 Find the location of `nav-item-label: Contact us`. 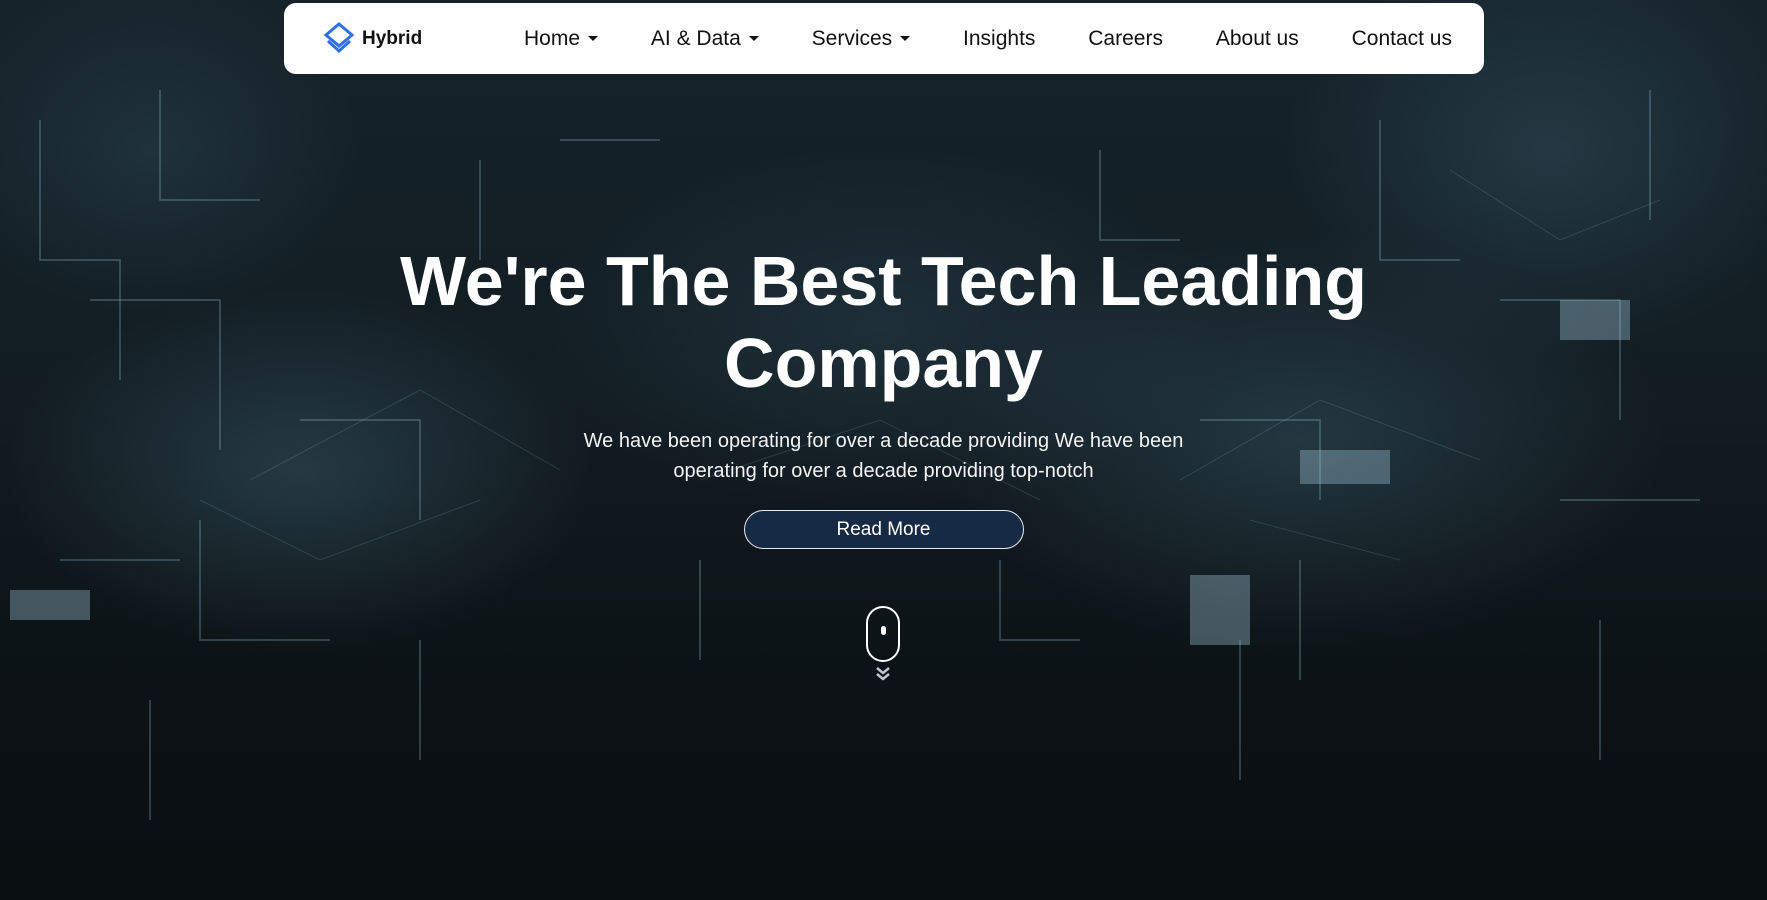

nav-item-label: Contact us is located at coordinates (1401, 38).